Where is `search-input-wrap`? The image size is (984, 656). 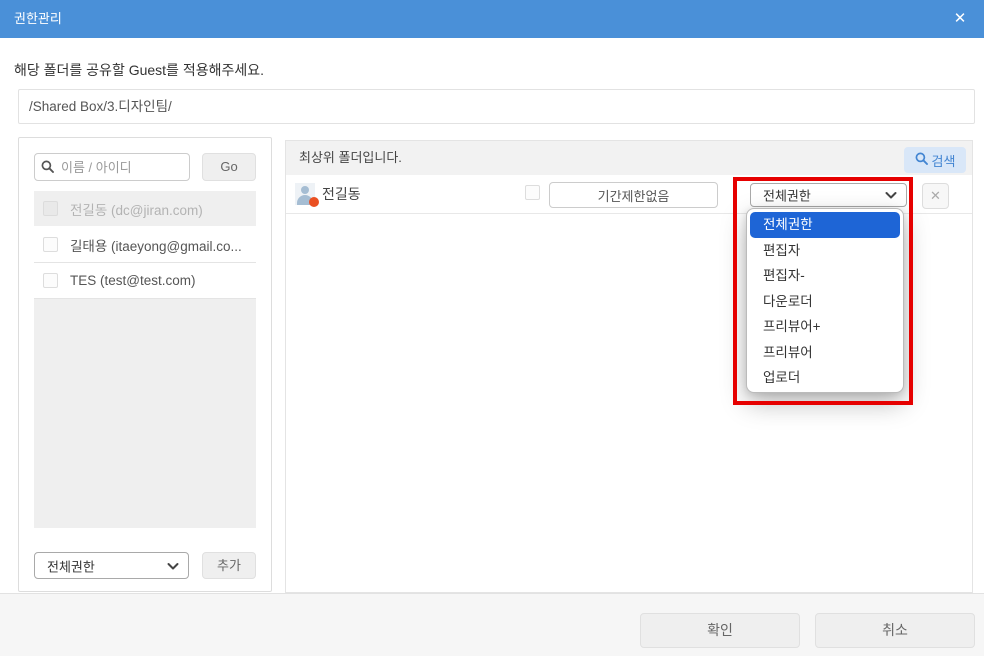 search-input-wrap is located at coordinates (112, 167).